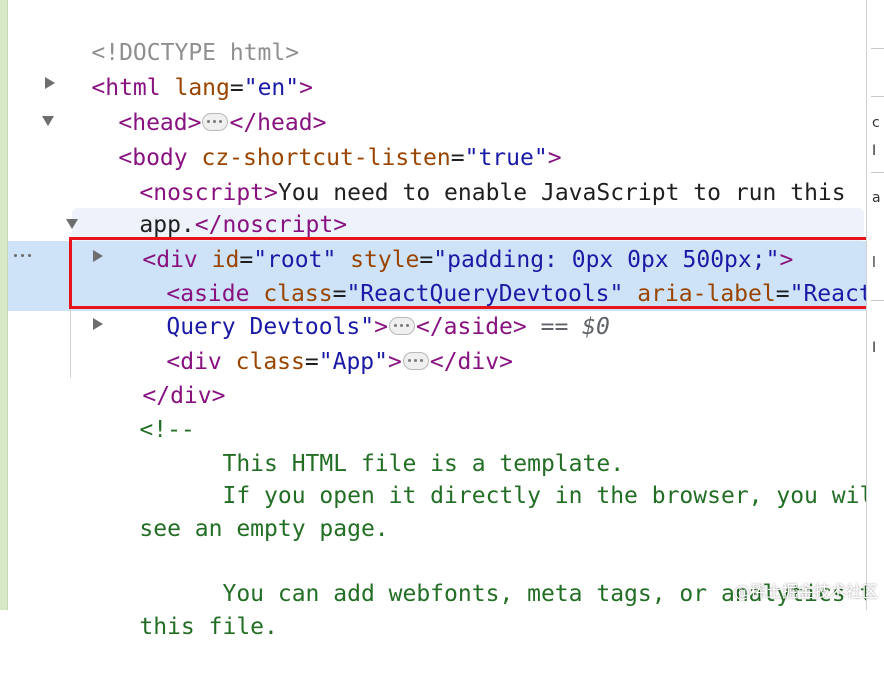 Image resolution: width=884 pixels, height=678 pixels. I want to click on collapse-root-icon, so click(72, 224).